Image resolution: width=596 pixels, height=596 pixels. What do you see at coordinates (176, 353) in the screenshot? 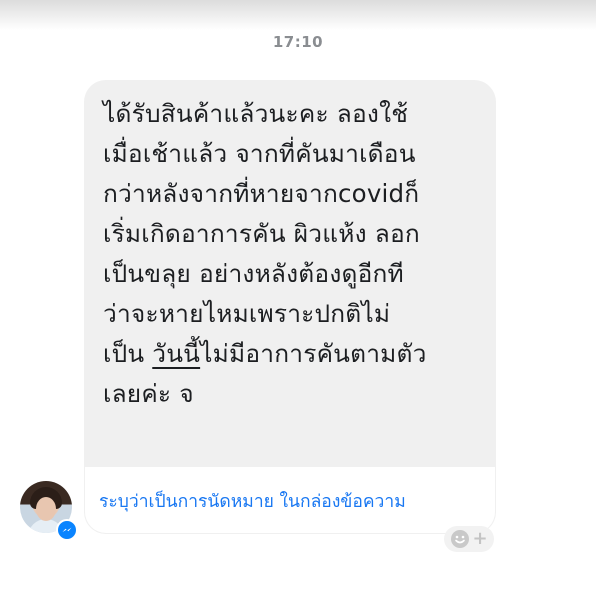
I see `detected-date-link: วันนี้` at bounding box center [176, 353].